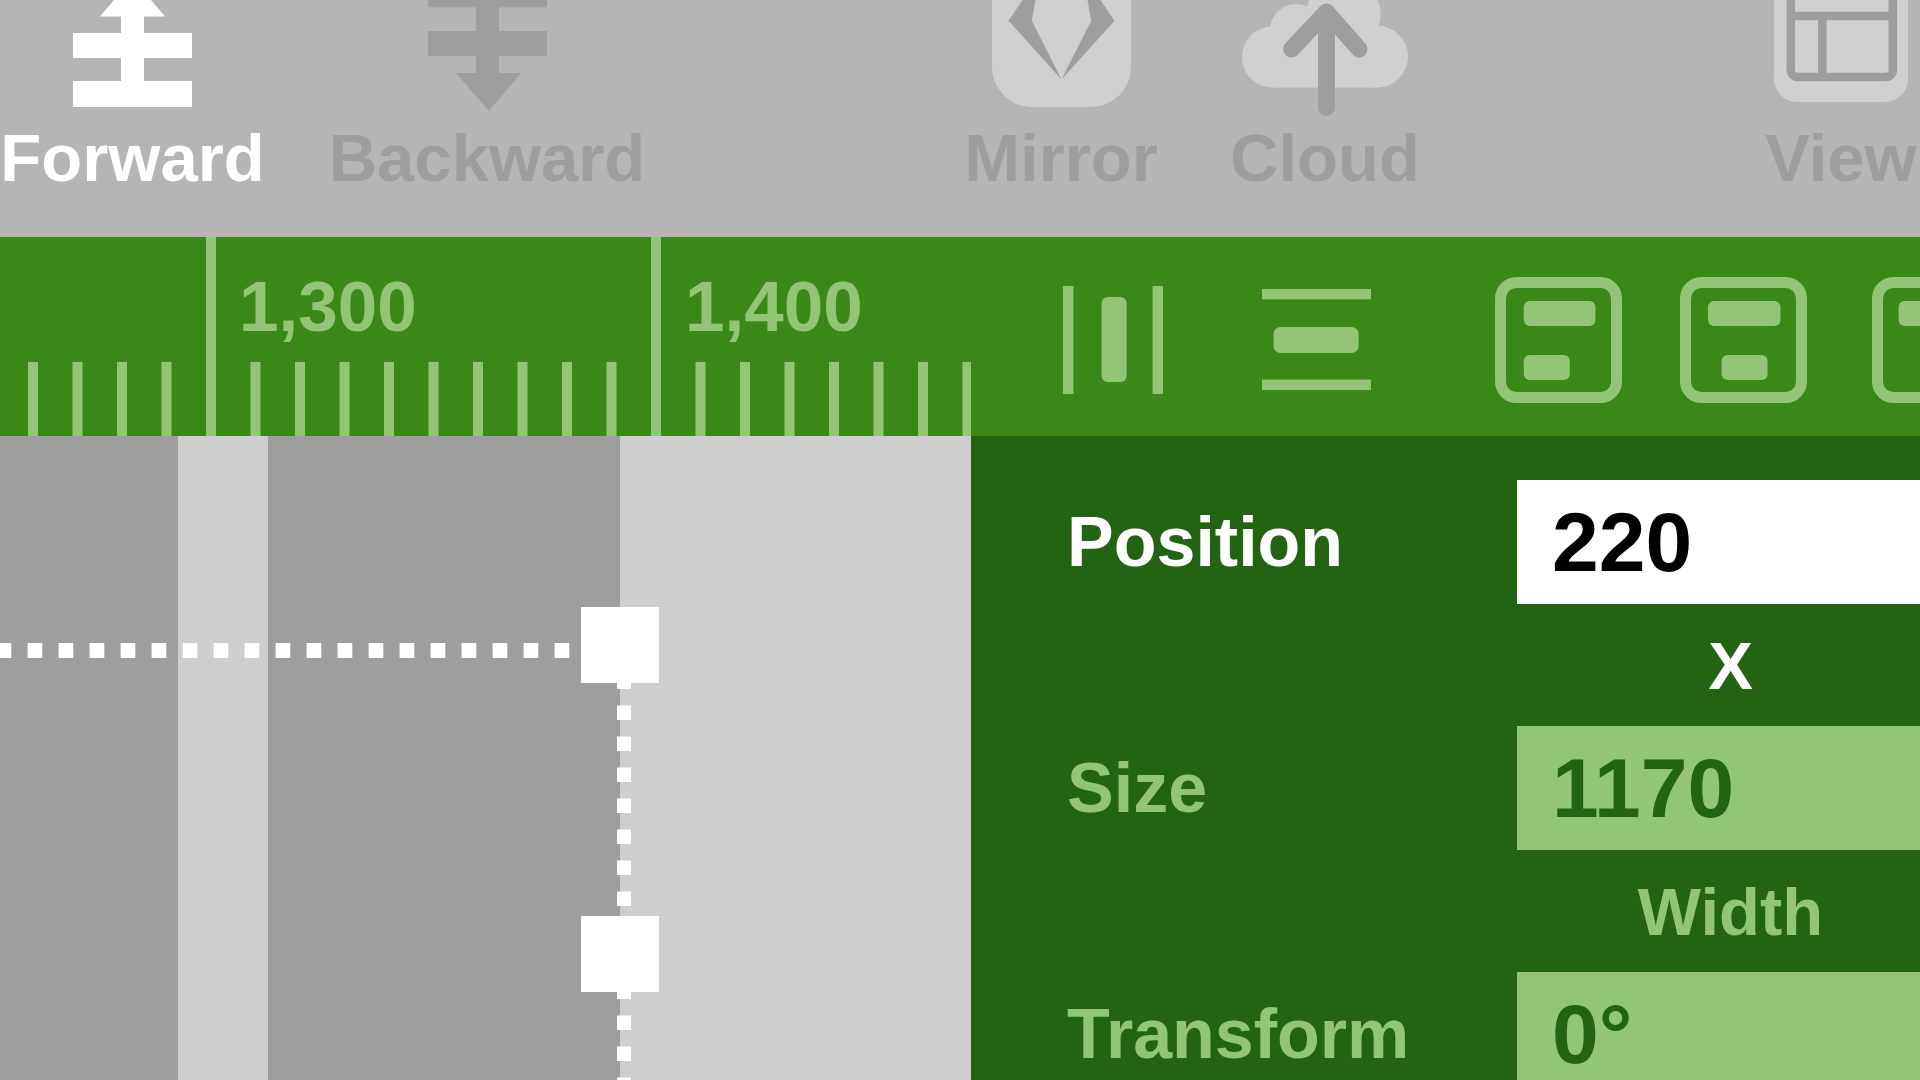 Image resolution: width=1920 pixels, height=1080 pixels. What do you see at coordinates (1730, 911) in the screenshot?
I see `field-caption: Width` at bounding box center [1730, 911].